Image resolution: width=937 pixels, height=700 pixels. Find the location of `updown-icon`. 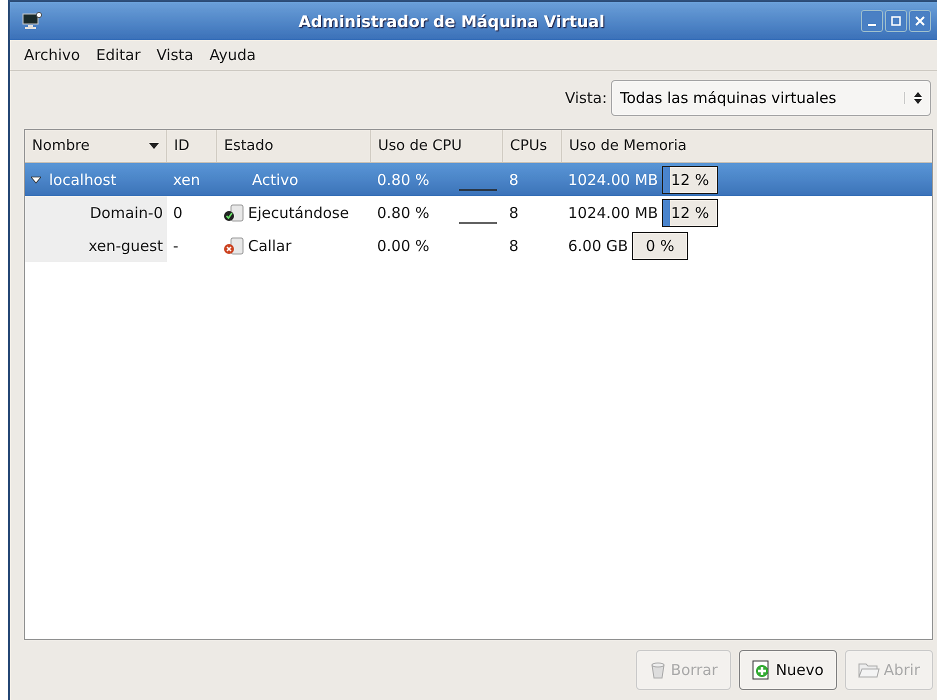

updown-icon is located at coordinates (913, 98).